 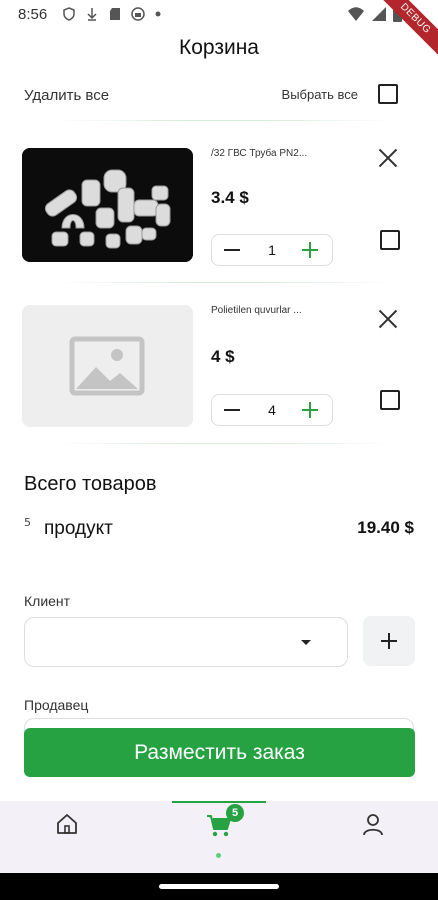 I want to click on status-icons, so click(x=112, y=14).